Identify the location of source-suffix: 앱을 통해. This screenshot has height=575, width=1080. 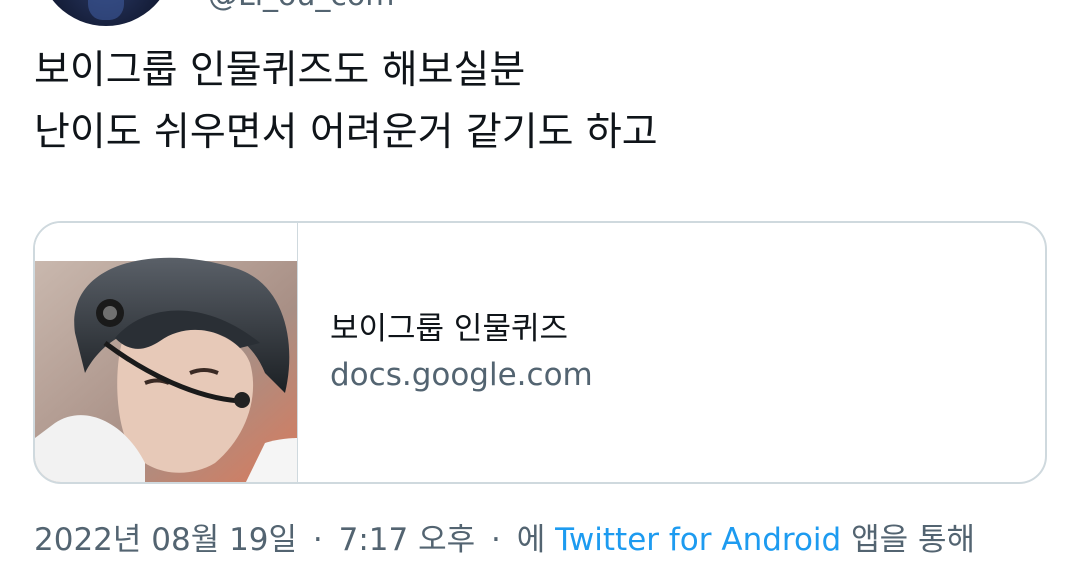
(913, 540).